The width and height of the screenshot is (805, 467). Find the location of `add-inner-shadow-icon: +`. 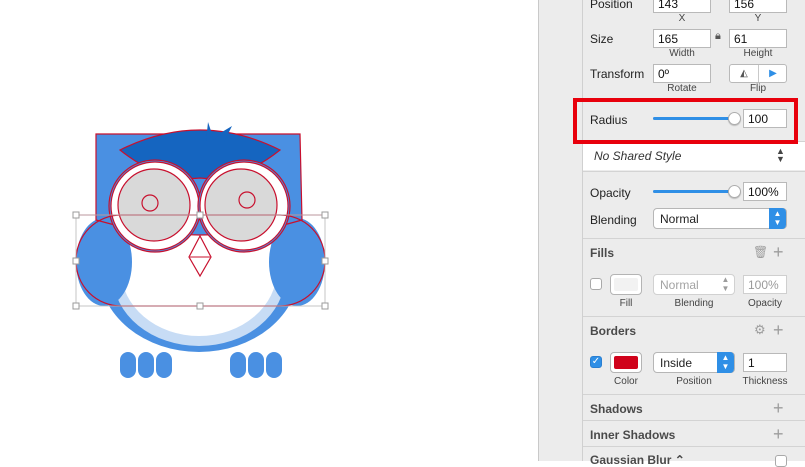

add-inner-shadow-icon: + is located at coordinates (778, 434).